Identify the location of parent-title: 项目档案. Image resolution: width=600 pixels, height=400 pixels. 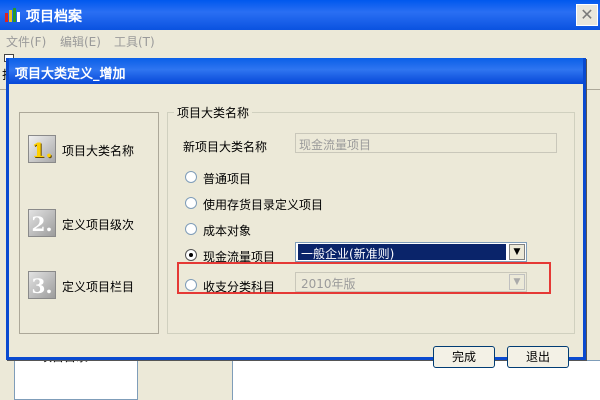
(54, 17).